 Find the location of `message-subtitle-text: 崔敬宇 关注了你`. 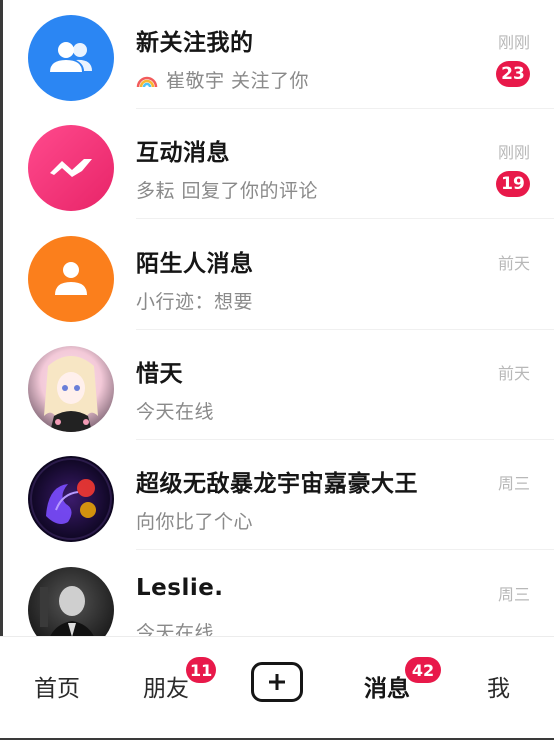

message-subtitle-text: 崔敬宇 关注了你 is located at coordinates (238, 81).